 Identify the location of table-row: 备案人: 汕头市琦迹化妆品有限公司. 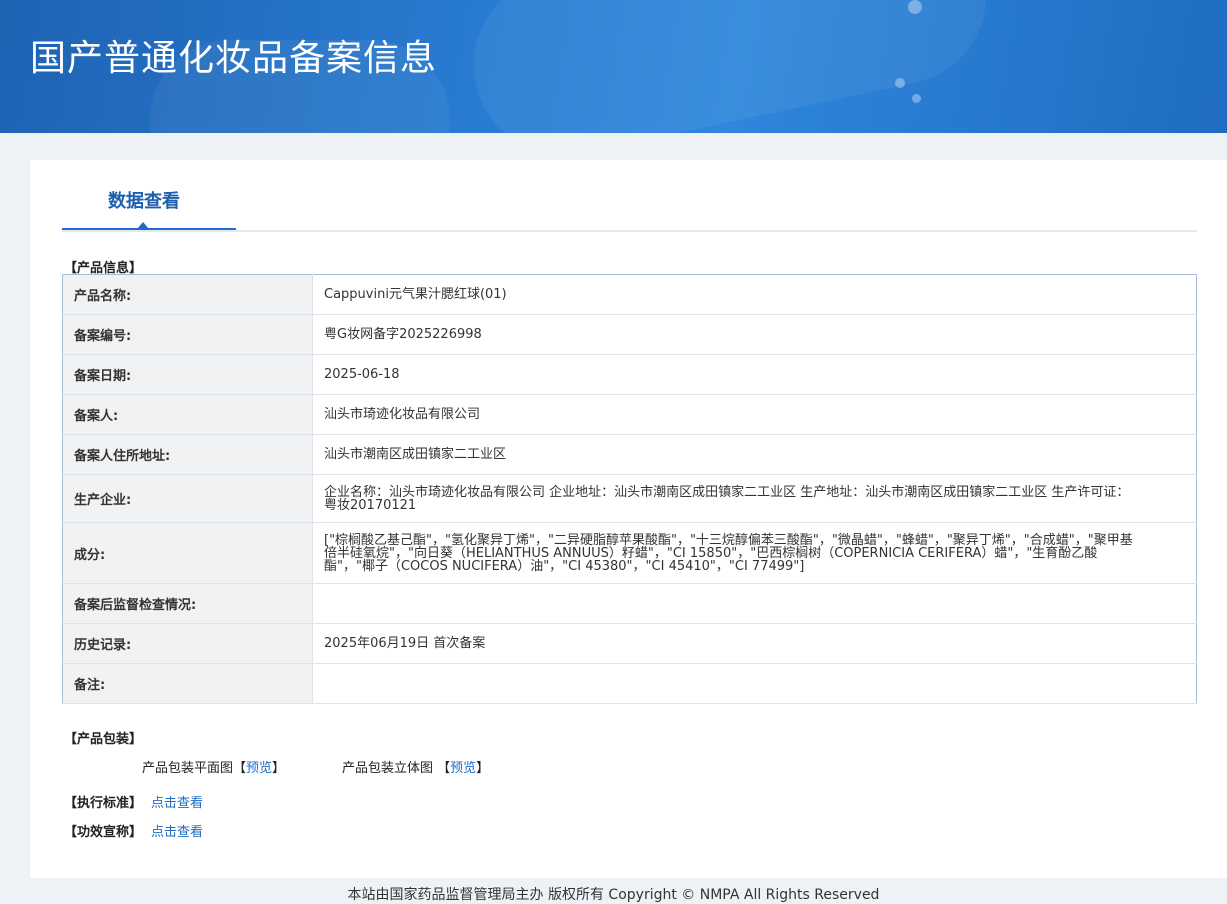
(629, 414).